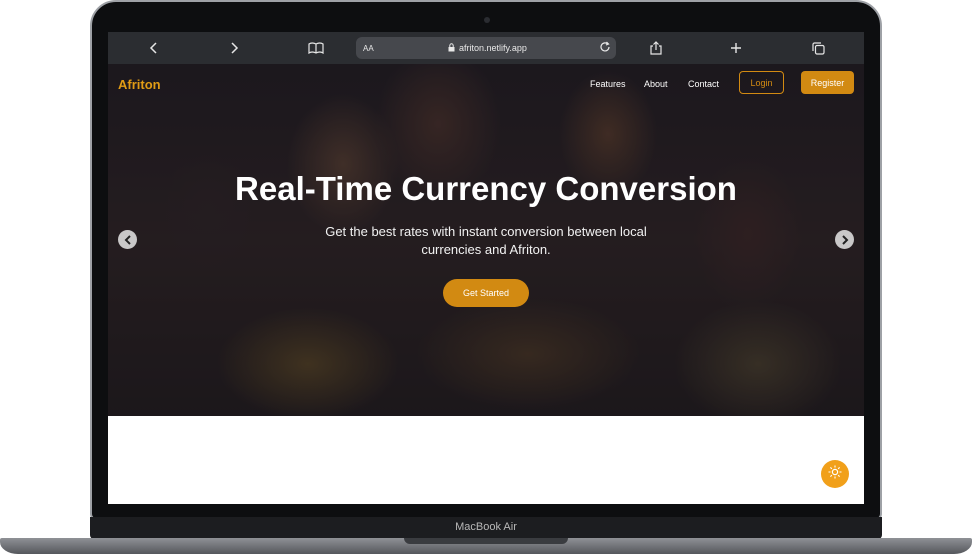  What do you see at coordinates (761, 82) in the screenshot?
I see `login-button: Login` at bounding box center [761, 82].